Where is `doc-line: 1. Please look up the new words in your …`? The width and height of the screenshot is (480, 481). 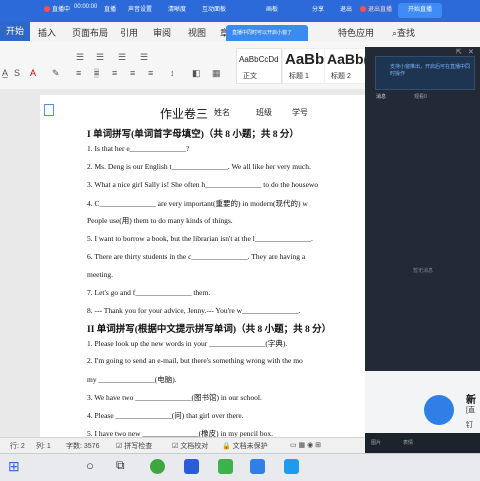 doc-line: 1. Please look up the new words in your … is located at coordinates (187, 343).